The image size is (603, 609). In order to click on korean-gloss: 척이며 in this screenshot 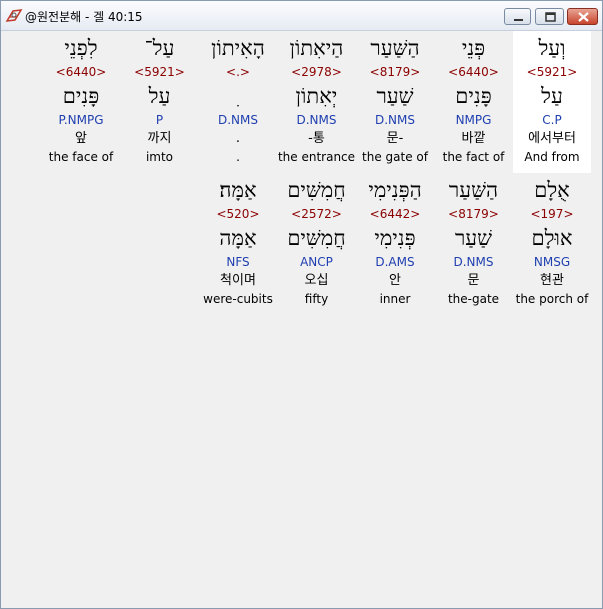, I will do `click(238, 280)`.